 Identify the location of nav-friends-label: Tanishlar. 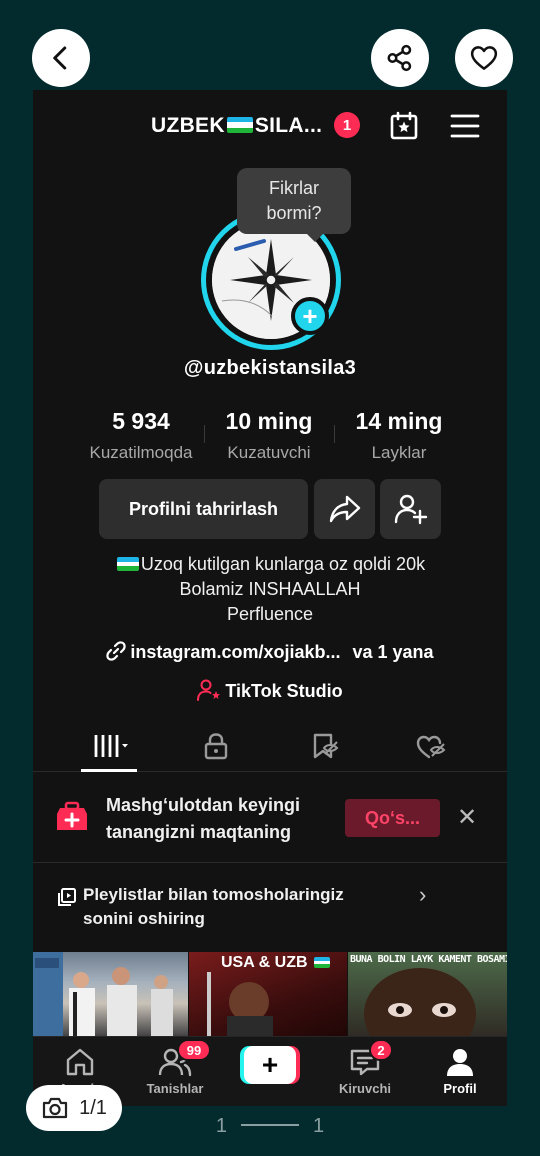
(175, 1088).